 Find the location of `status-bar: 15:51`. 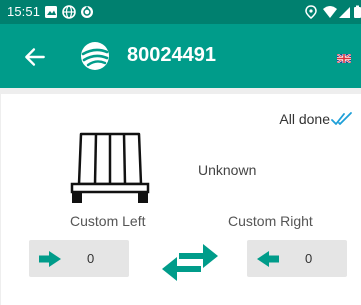

status-bar: 15:51 is located at coordinates (180, 12).